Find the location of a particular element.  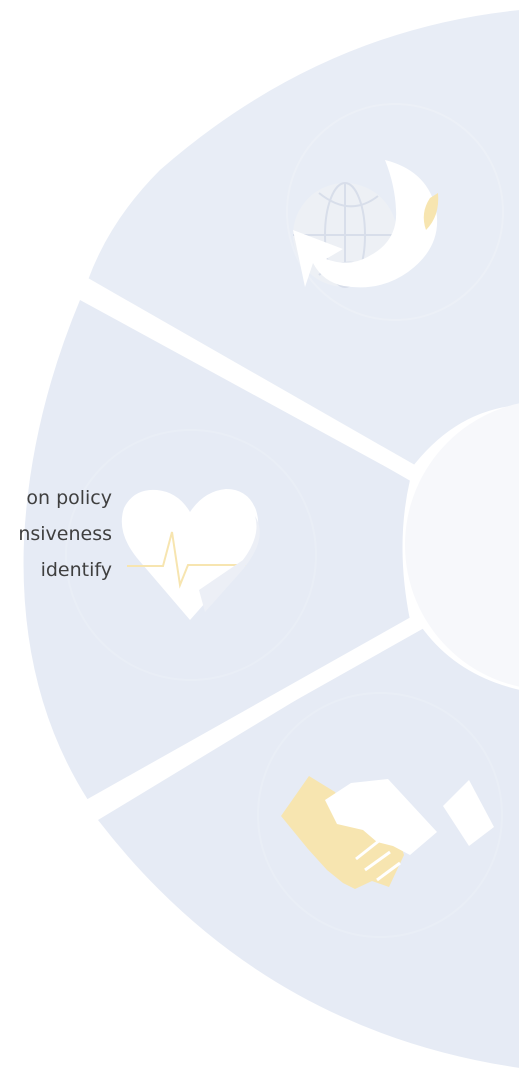

text-line-1: on policy is located at coordinates (69, 498).